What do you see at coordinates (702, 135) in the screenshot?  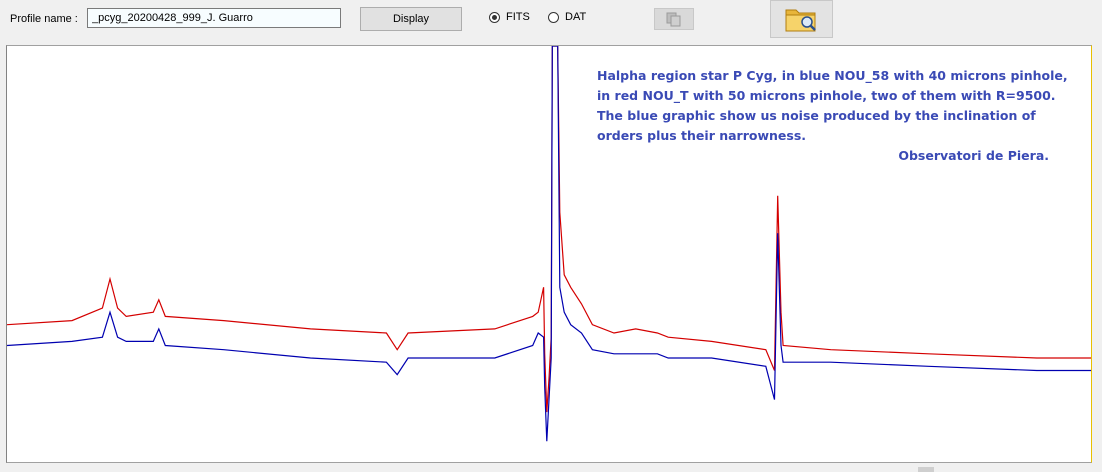 I see `annotation-line: orders plus their narrowness.` at bounding box center [702, 135].